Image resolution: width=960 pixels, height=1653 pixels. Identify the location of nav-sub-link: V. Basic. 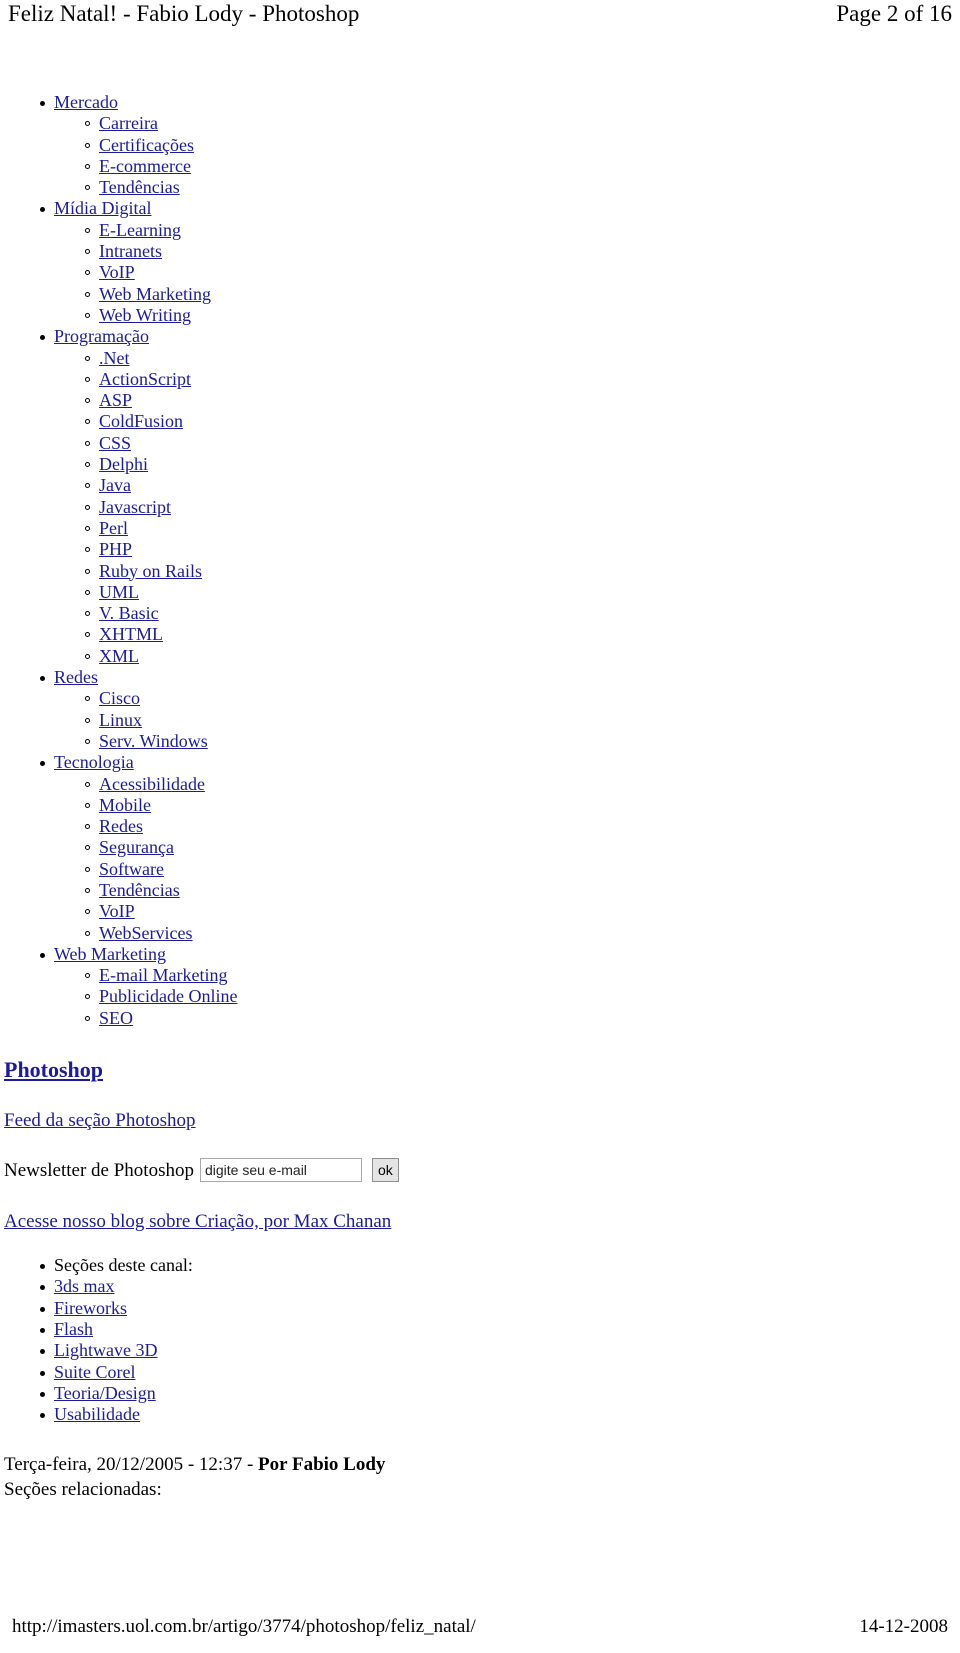
(129, 613).